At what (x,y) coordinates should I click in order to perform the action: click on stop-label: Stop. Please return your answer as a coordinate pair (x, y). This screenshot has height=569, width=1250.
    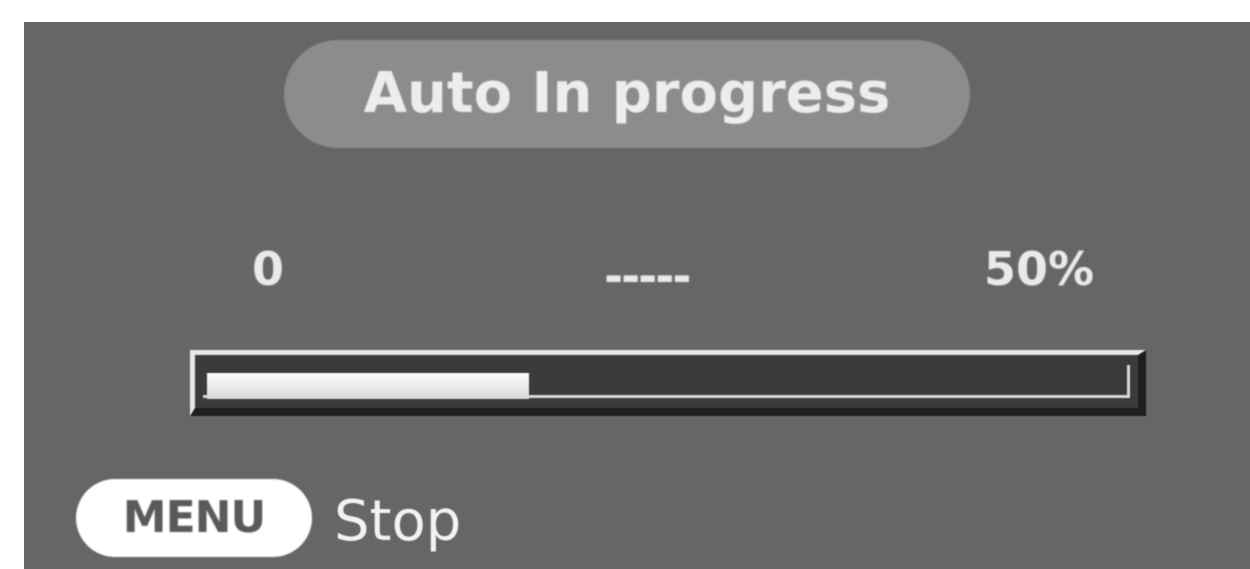
    Looking at the image, I should click on (398, 521).